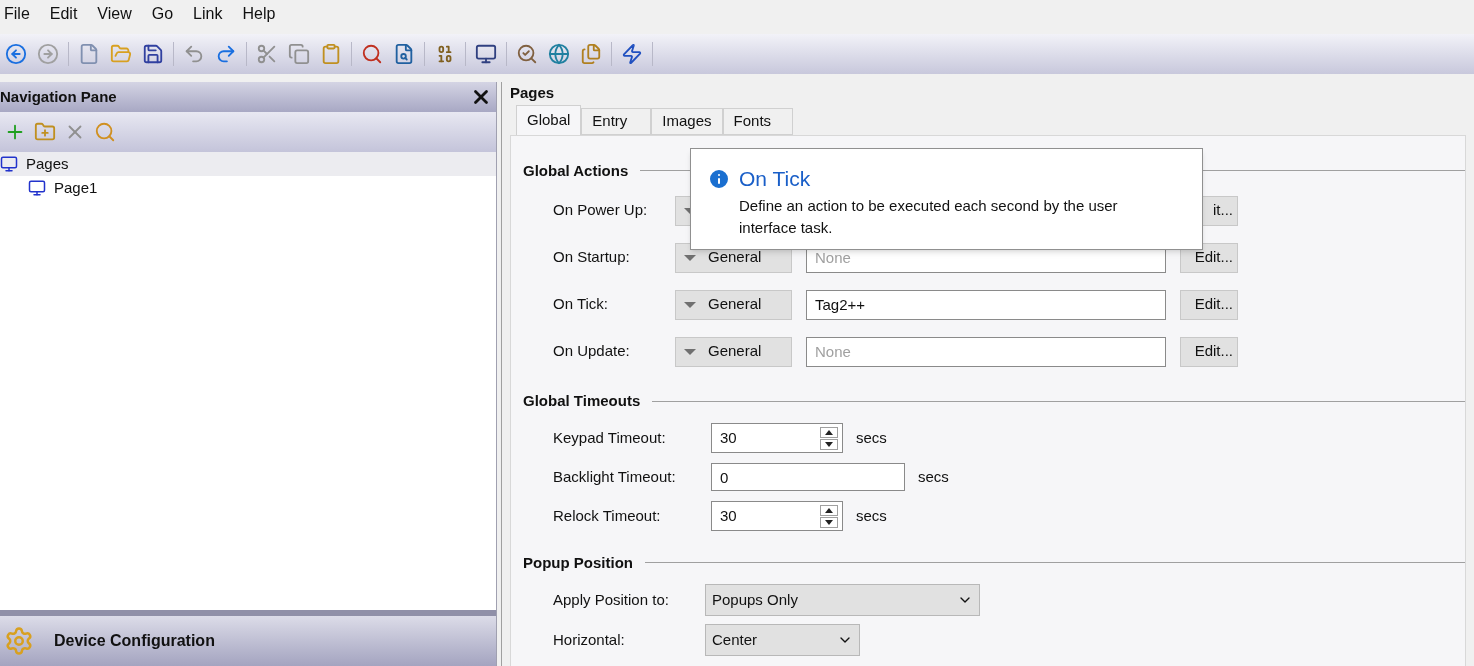 This screenshot has height=666, width=1474. Describe the element at coordinates (610, 437) in the screenshot. I see `field-label: Keypad Timeout:` at that location.